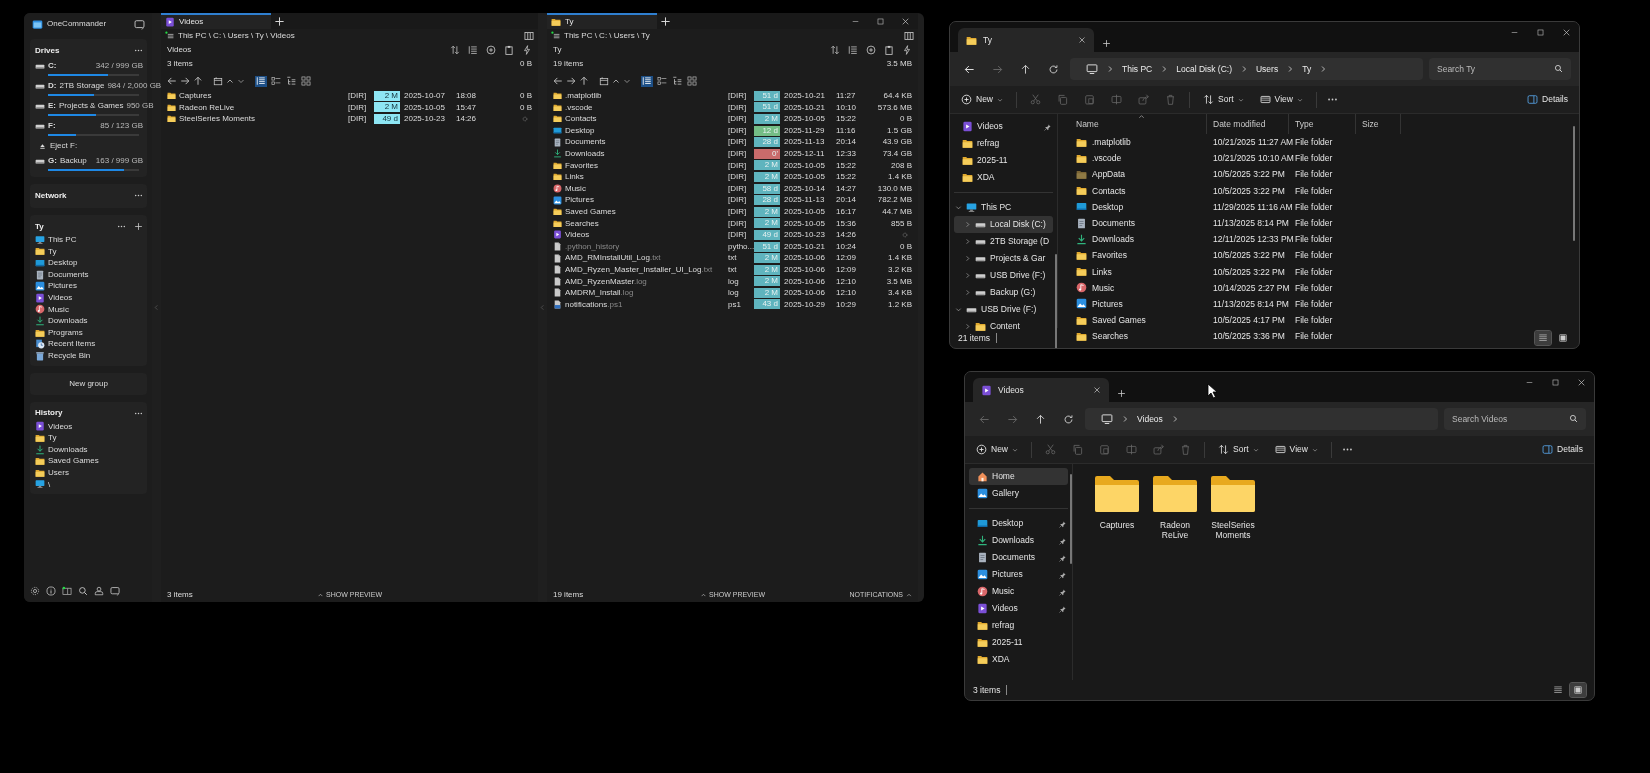 The width and height of the screenshot is (1650, 773). I want to click on column-header: Name, so click(1087, 124).